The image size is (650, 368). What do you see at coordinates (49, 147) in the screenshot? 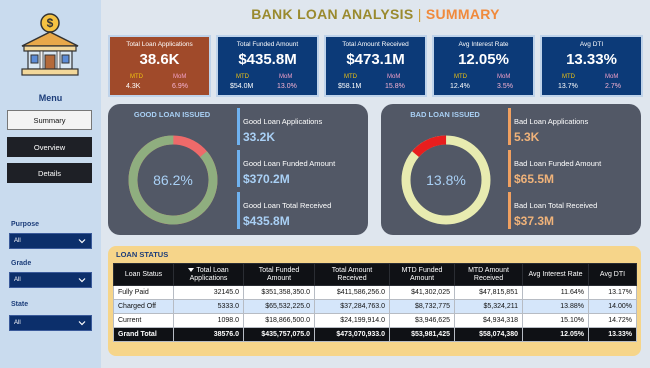
I see `nav-button-overview: Overview` at bounding box center [49, 147].